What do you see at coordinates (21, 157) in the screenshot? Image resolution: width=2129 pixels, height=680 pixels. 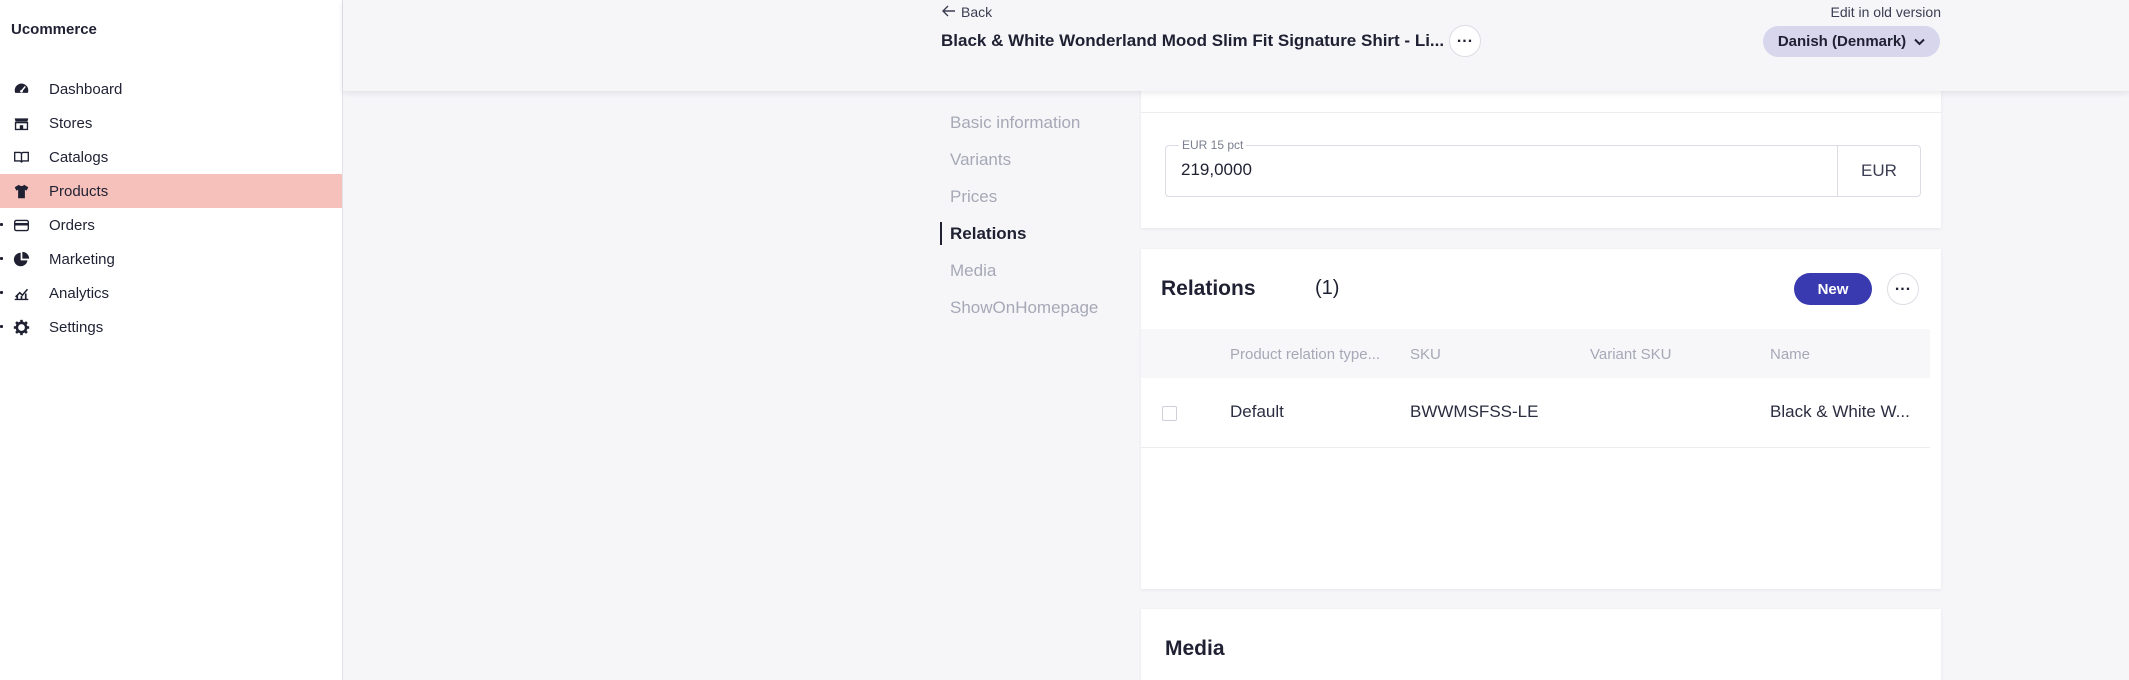 I see `catalog-icon` at bounding box center [21, 157].